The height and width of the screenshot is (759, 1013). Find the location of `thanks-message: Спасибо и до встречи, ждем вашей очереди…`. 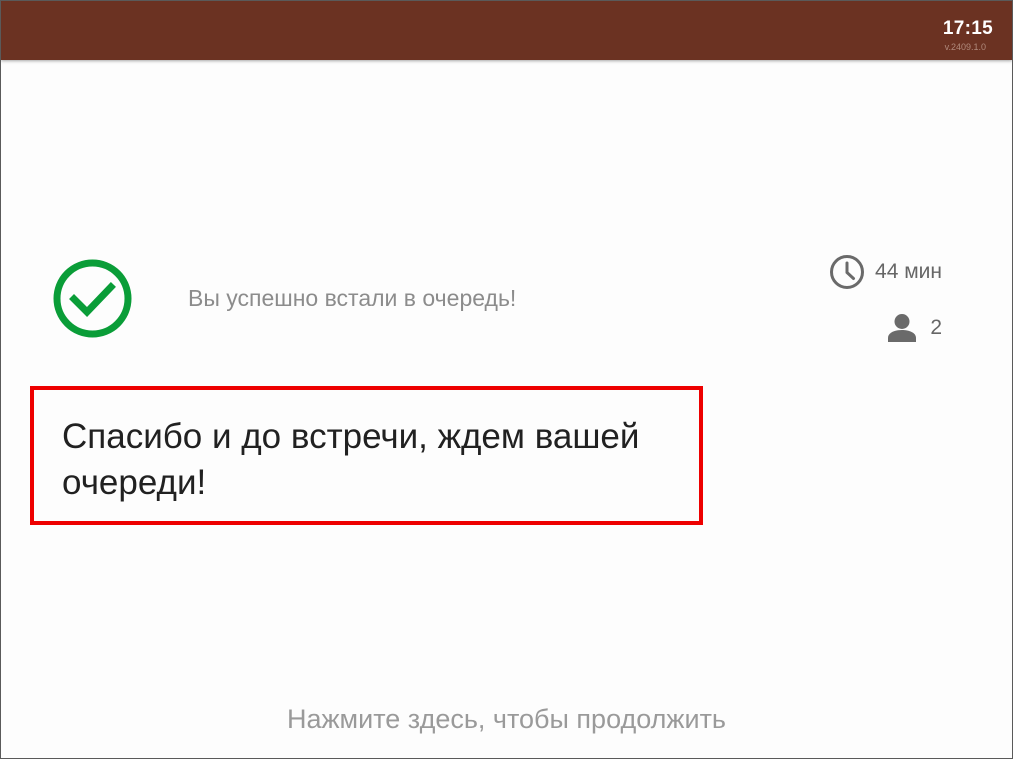

thanks-message: Спасибо и до встречи, ждем вашей очереди… is located at coordinates (351, 459).